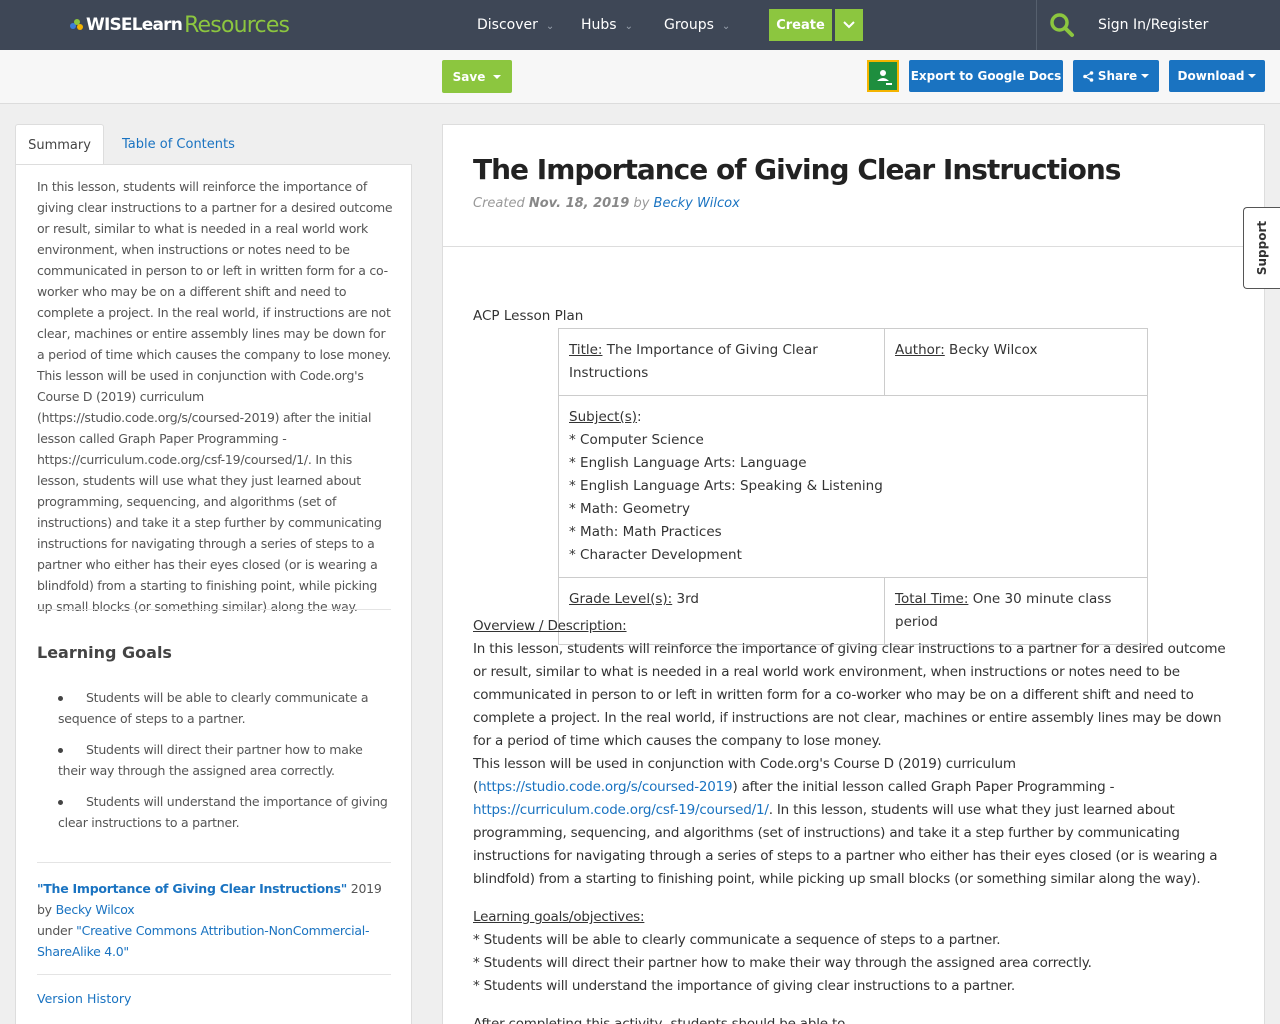 Image resolution: width=1280 pixels, height=1024 pixels. I want to click on signin-register-link: Sign In/Register, so click(1153, 25).